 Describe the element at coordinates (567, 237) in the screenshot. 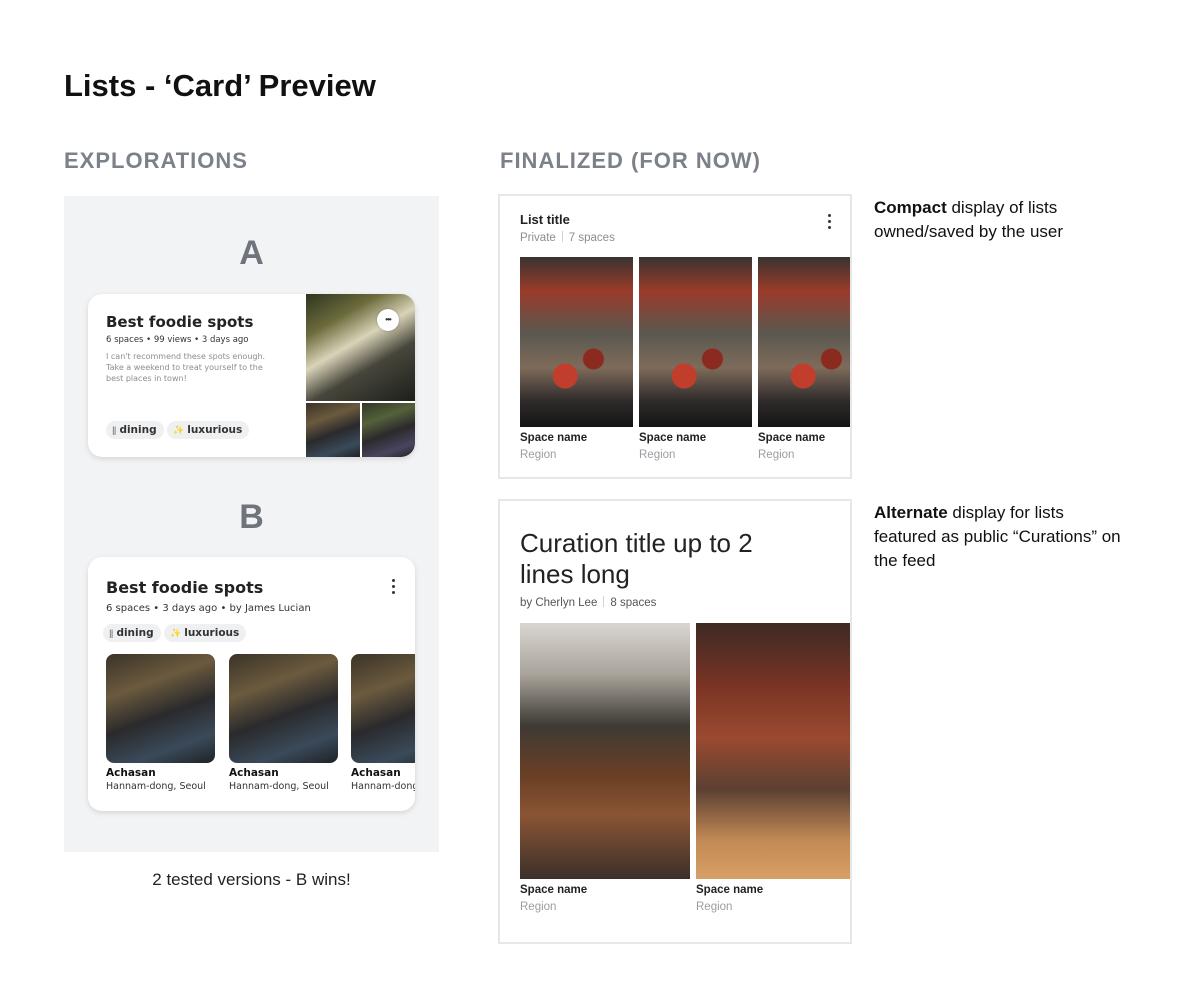

I see `list-meta: Private 7 spaces` at that location.